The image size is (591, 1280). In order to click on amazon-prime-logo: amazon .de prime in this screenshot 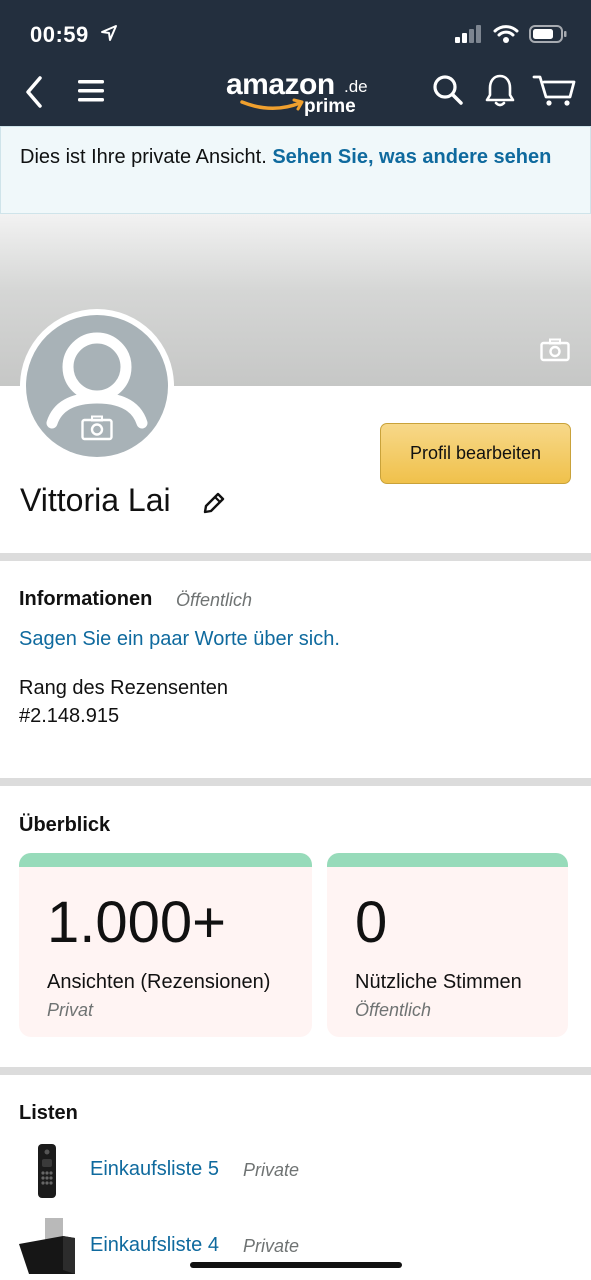, I will do `click(301, 94)`.